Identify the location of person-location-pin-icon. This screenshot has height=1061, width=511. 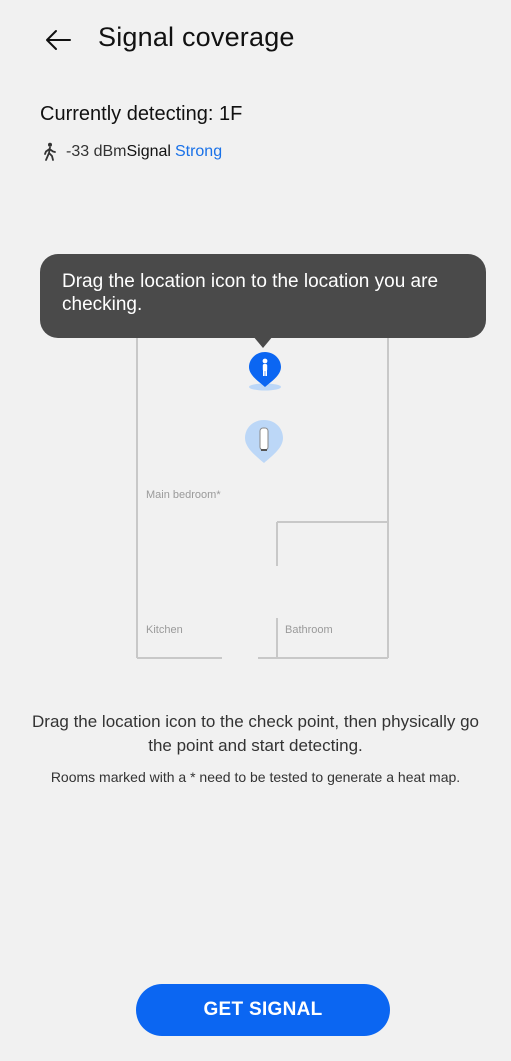
(265, 371).